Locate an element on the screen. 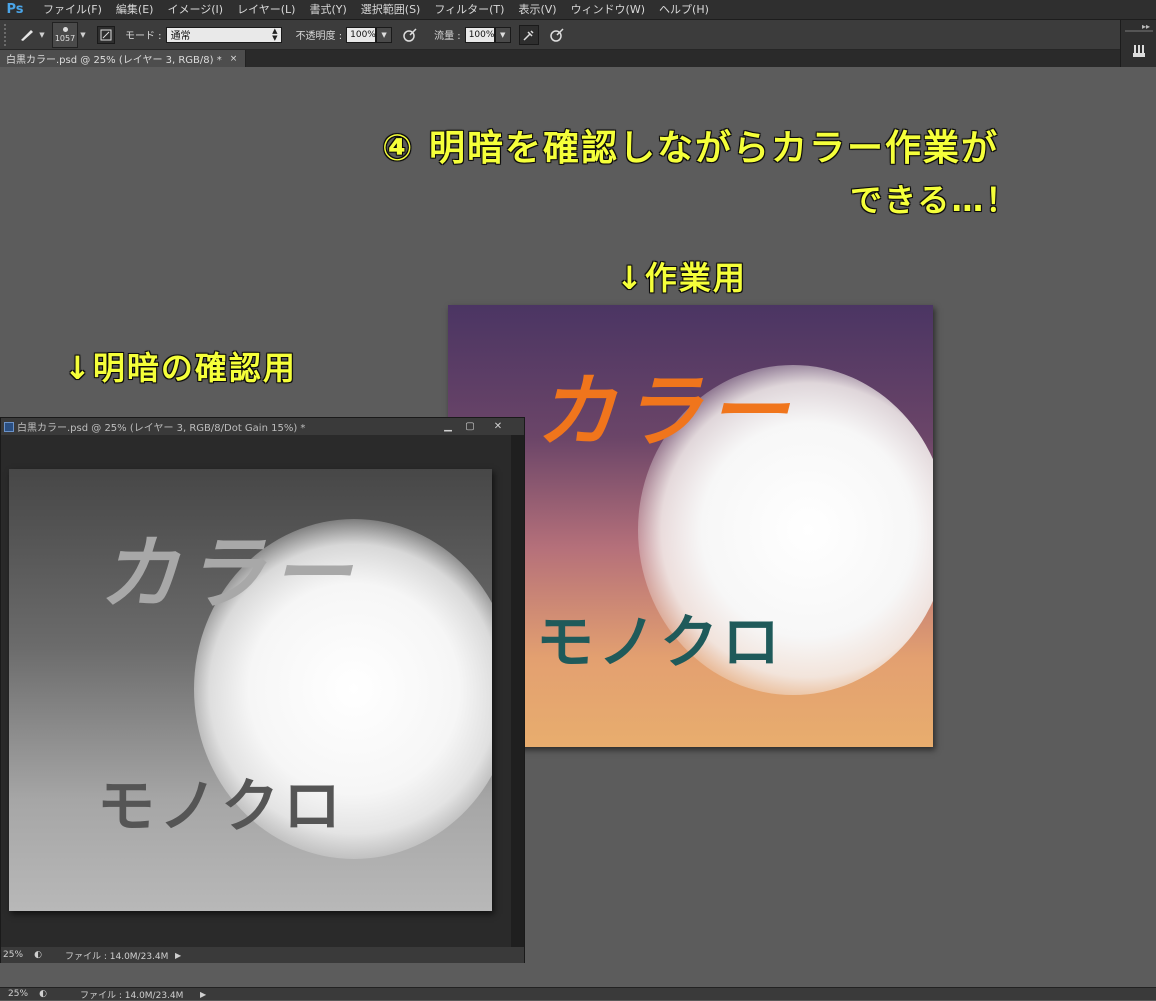 Image resolution: width=1156 pixels, height=1001 pixels. annotation-headline-line1: ④ 明暗を確認しながらカラー作業が is located at coordinates (691, 148).